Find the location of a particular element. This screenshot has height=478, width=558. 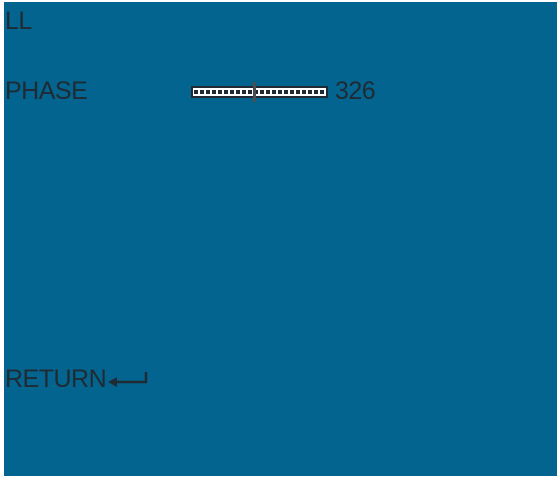

menu-title: LL is located at coordinates (18, 21).